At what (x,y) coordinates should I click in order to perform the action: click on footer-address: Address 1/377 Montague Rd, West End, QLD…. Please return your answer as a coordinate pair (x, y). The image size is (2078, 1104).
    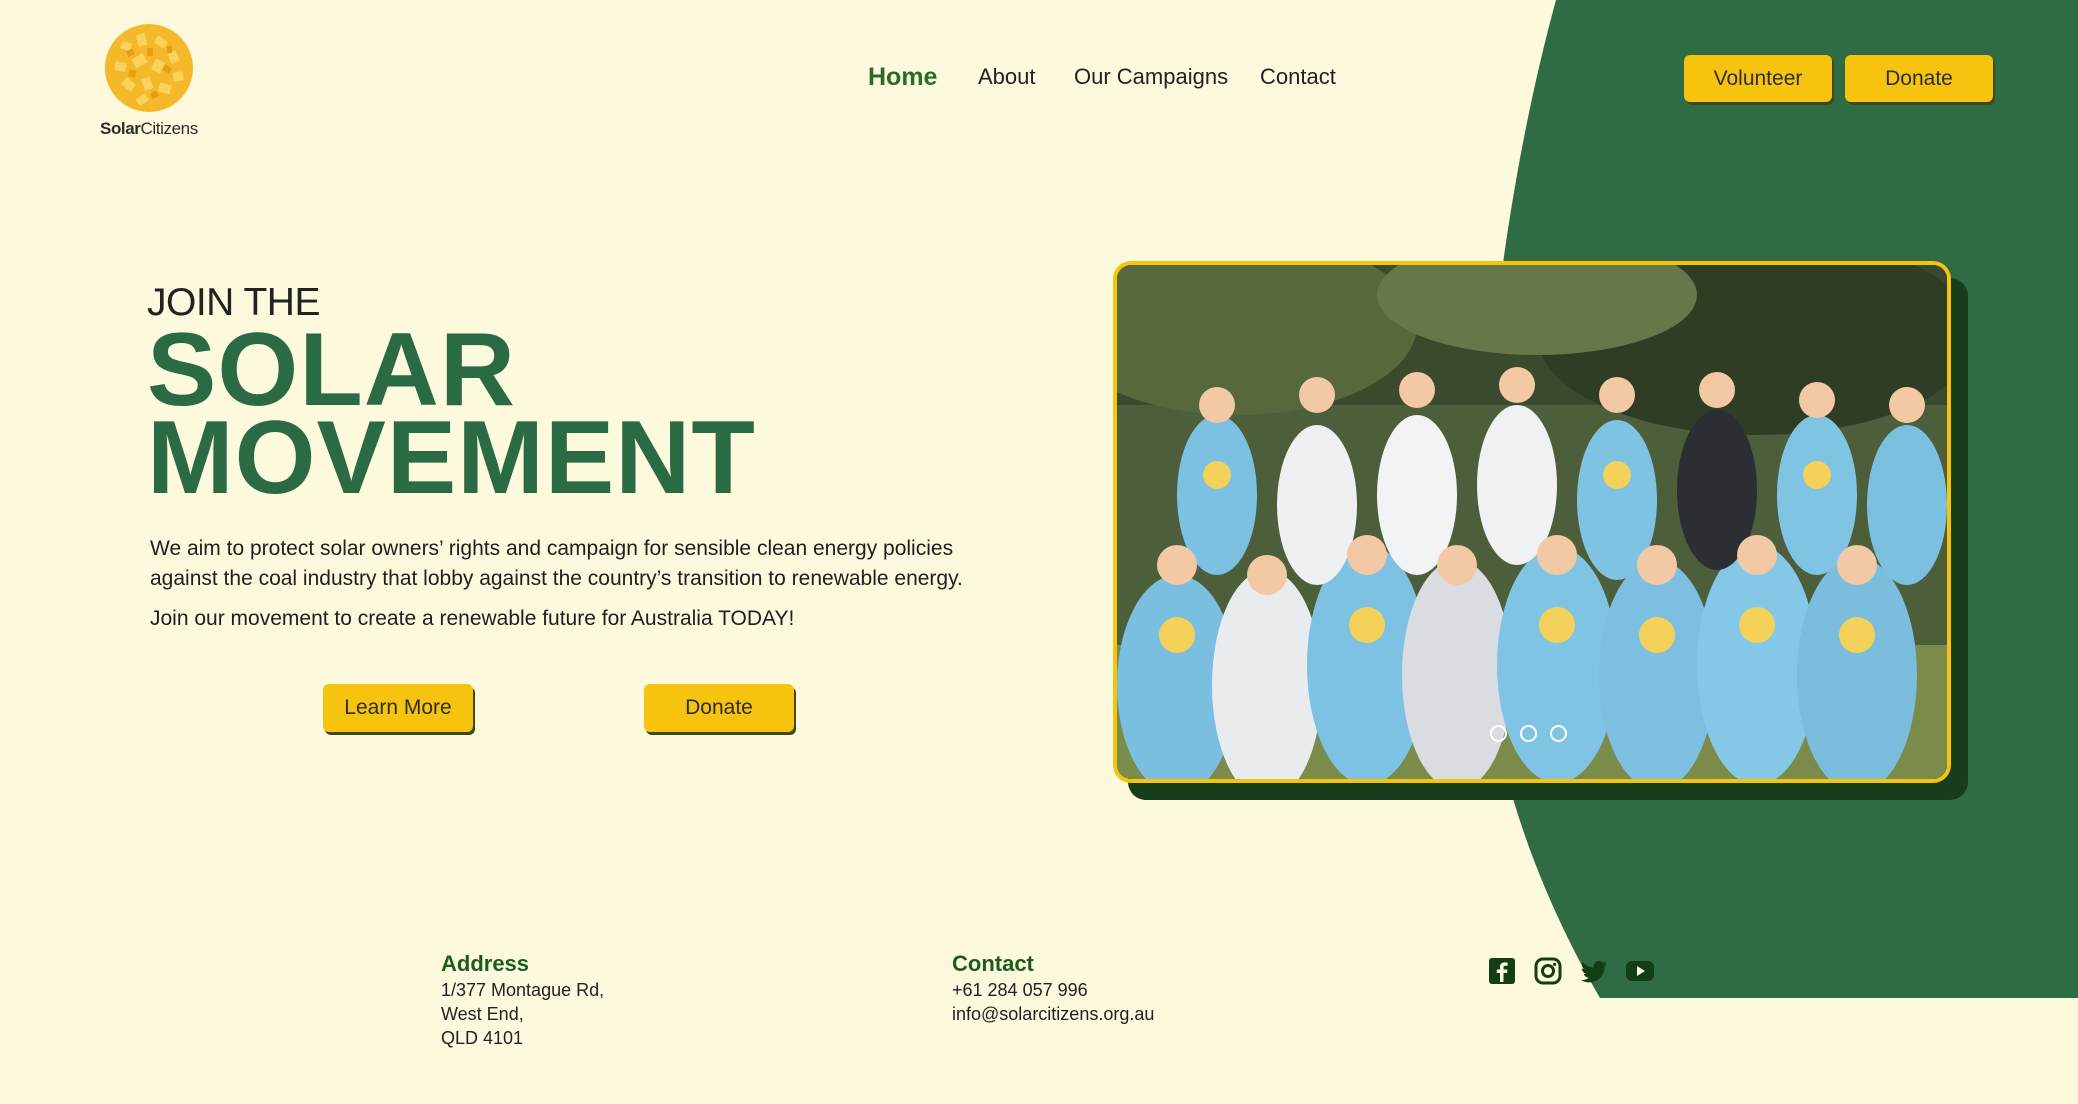
    Looking at the image, I should click on (522, 1001).